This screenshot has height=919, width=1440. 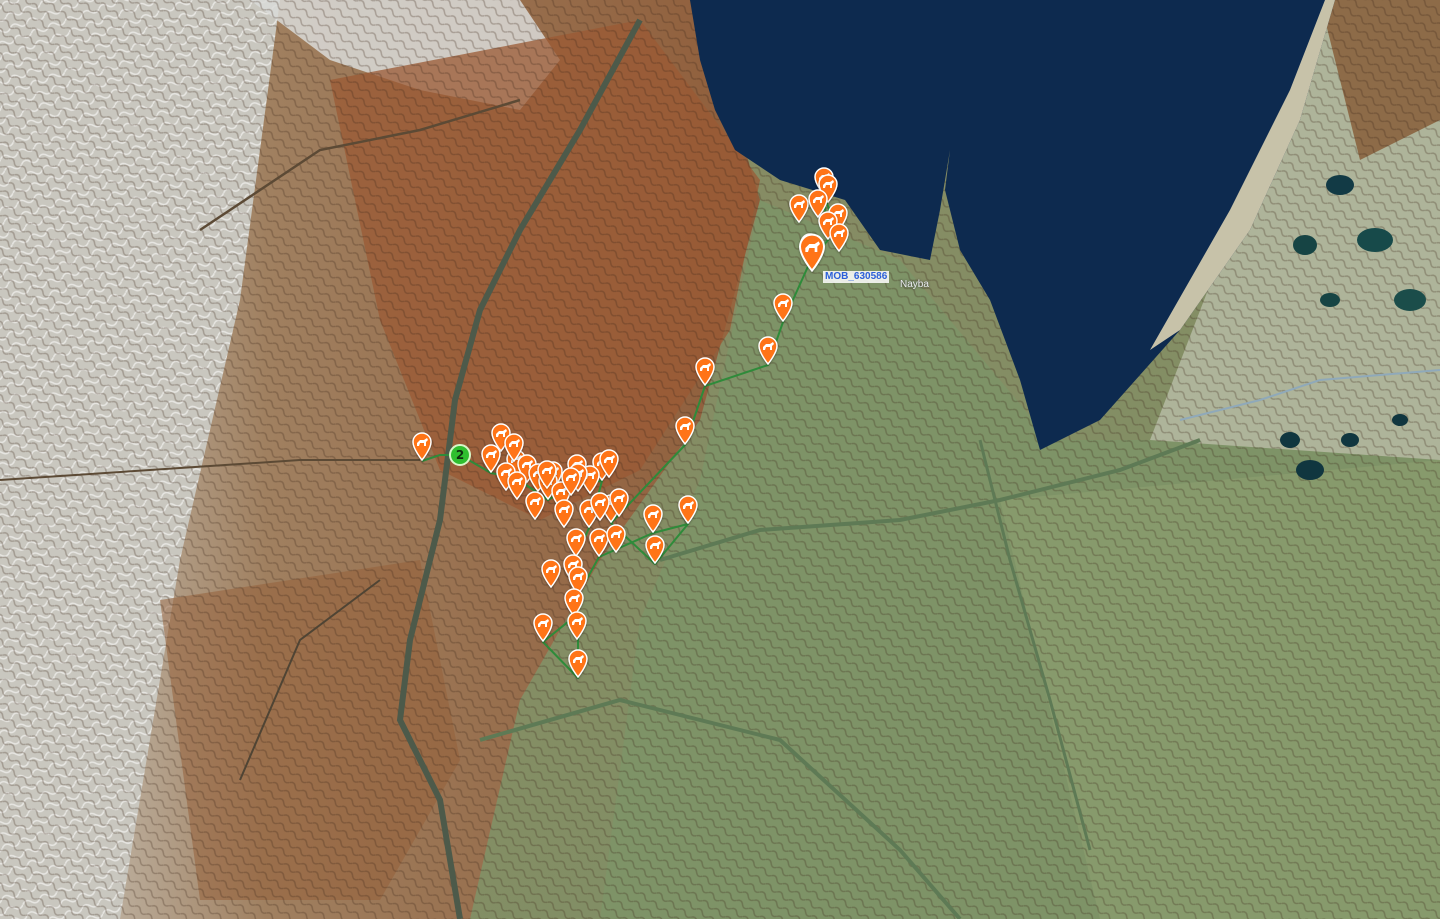 I want to click on current-position-marker, so click(x=812, y=252).